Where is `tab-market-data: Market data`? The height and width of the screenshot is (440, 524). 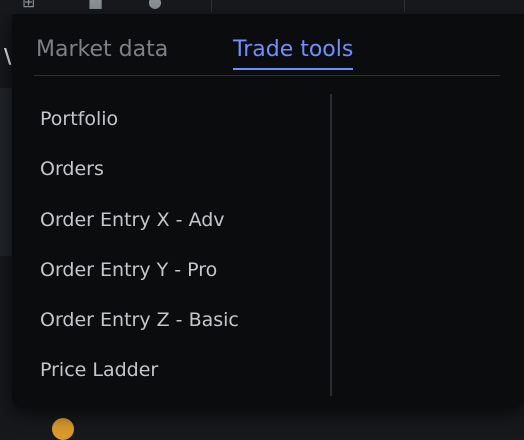 tab-market-data: Market data is located at coordinates (102, 50).